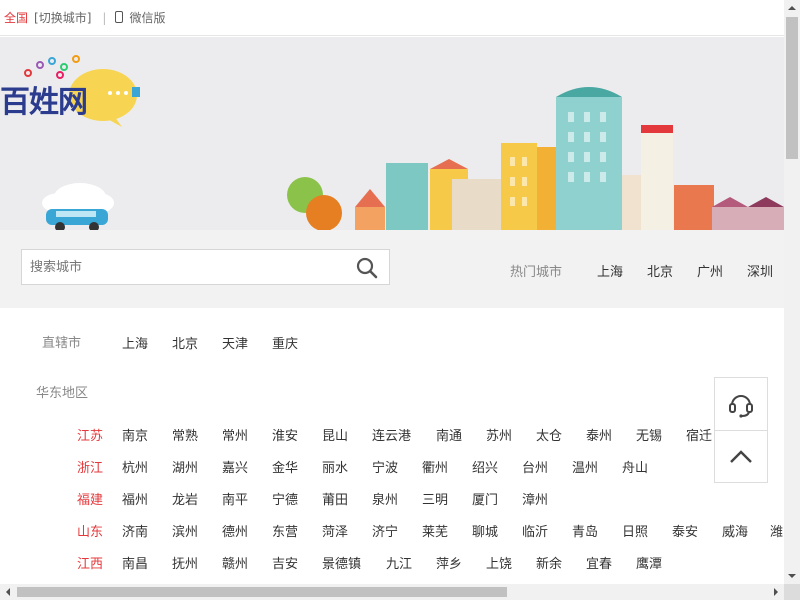 The image size is (800, 600). What do you see at coordinates (135, 562) in the screenshot?
I see `city-link: 南昌` at bounding box center [135, 562].